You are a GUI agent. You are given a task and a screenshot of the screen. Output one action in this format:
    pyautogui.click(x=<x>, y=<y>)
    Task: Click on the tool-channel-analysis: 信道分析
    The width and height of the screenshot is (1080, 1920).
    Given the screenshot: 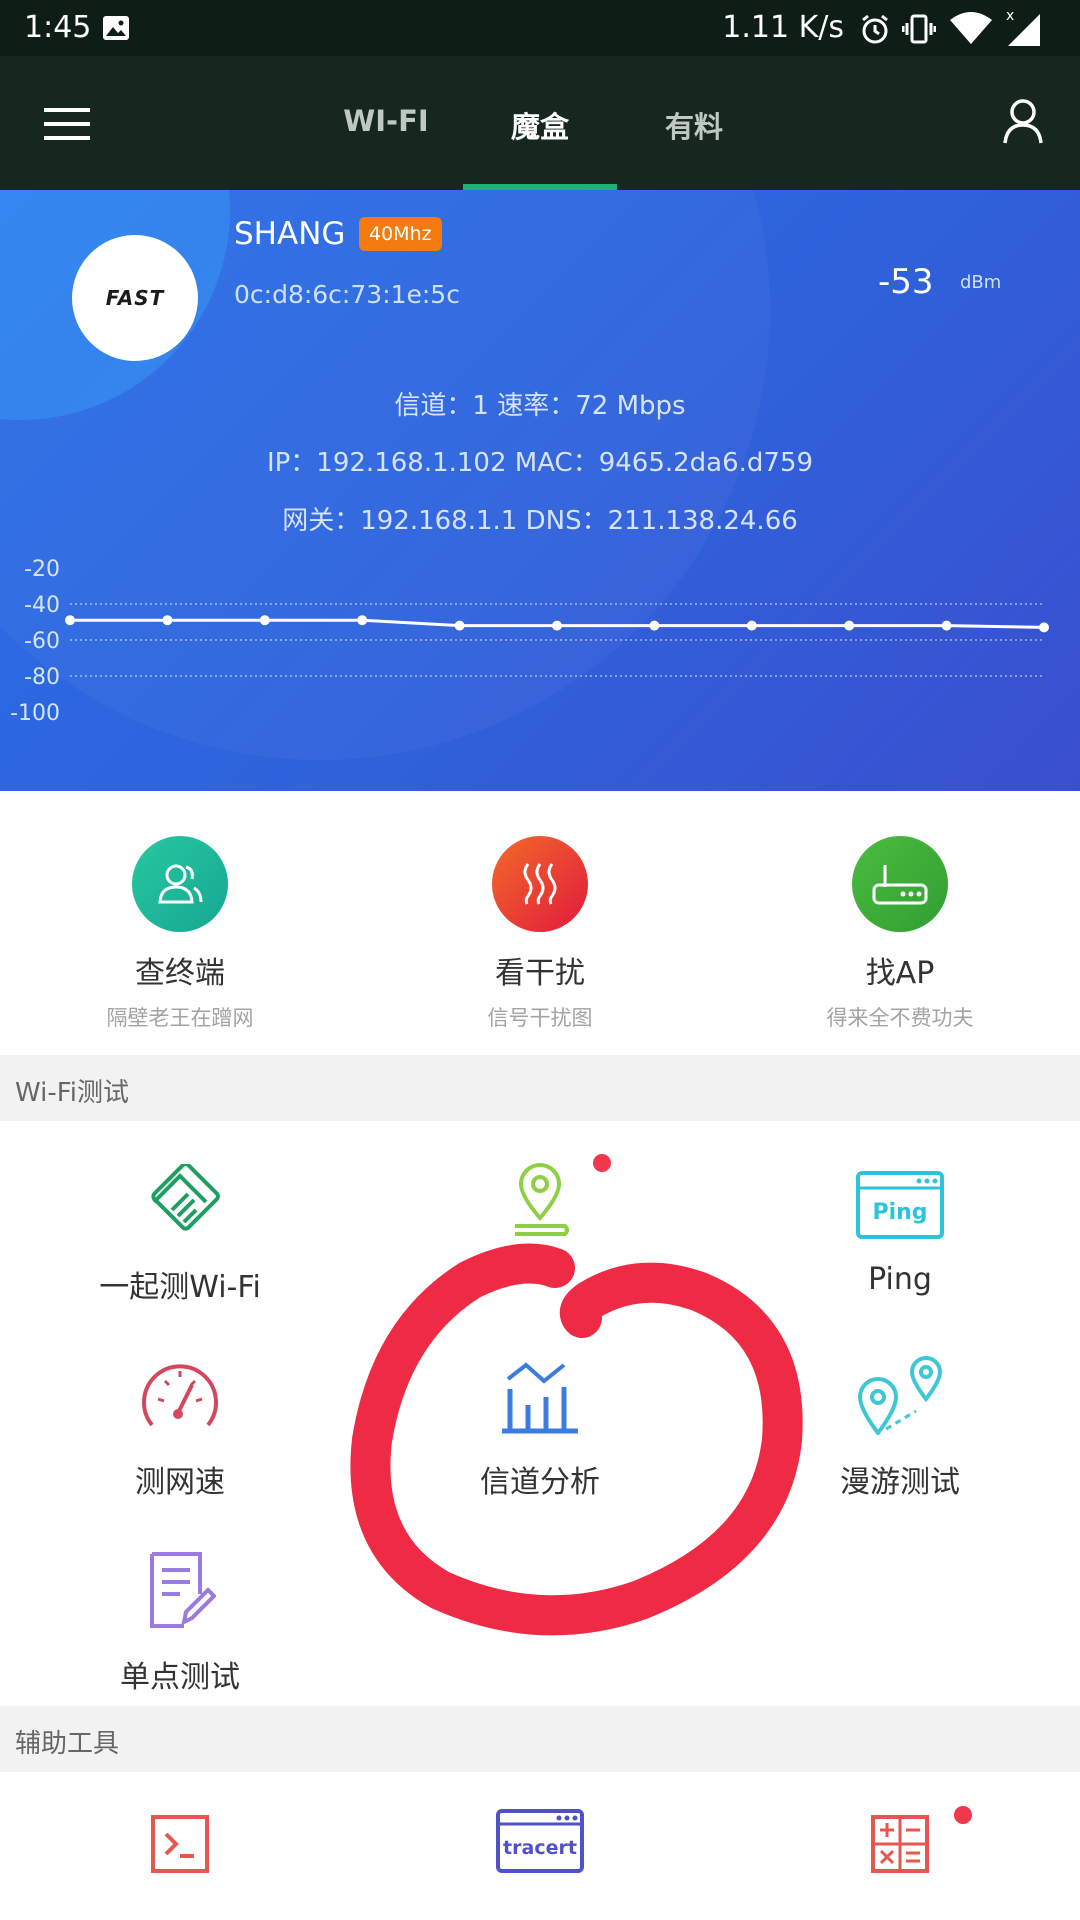 What is the action you would take?
    pyautogui.click(x=540, y=1423)
    